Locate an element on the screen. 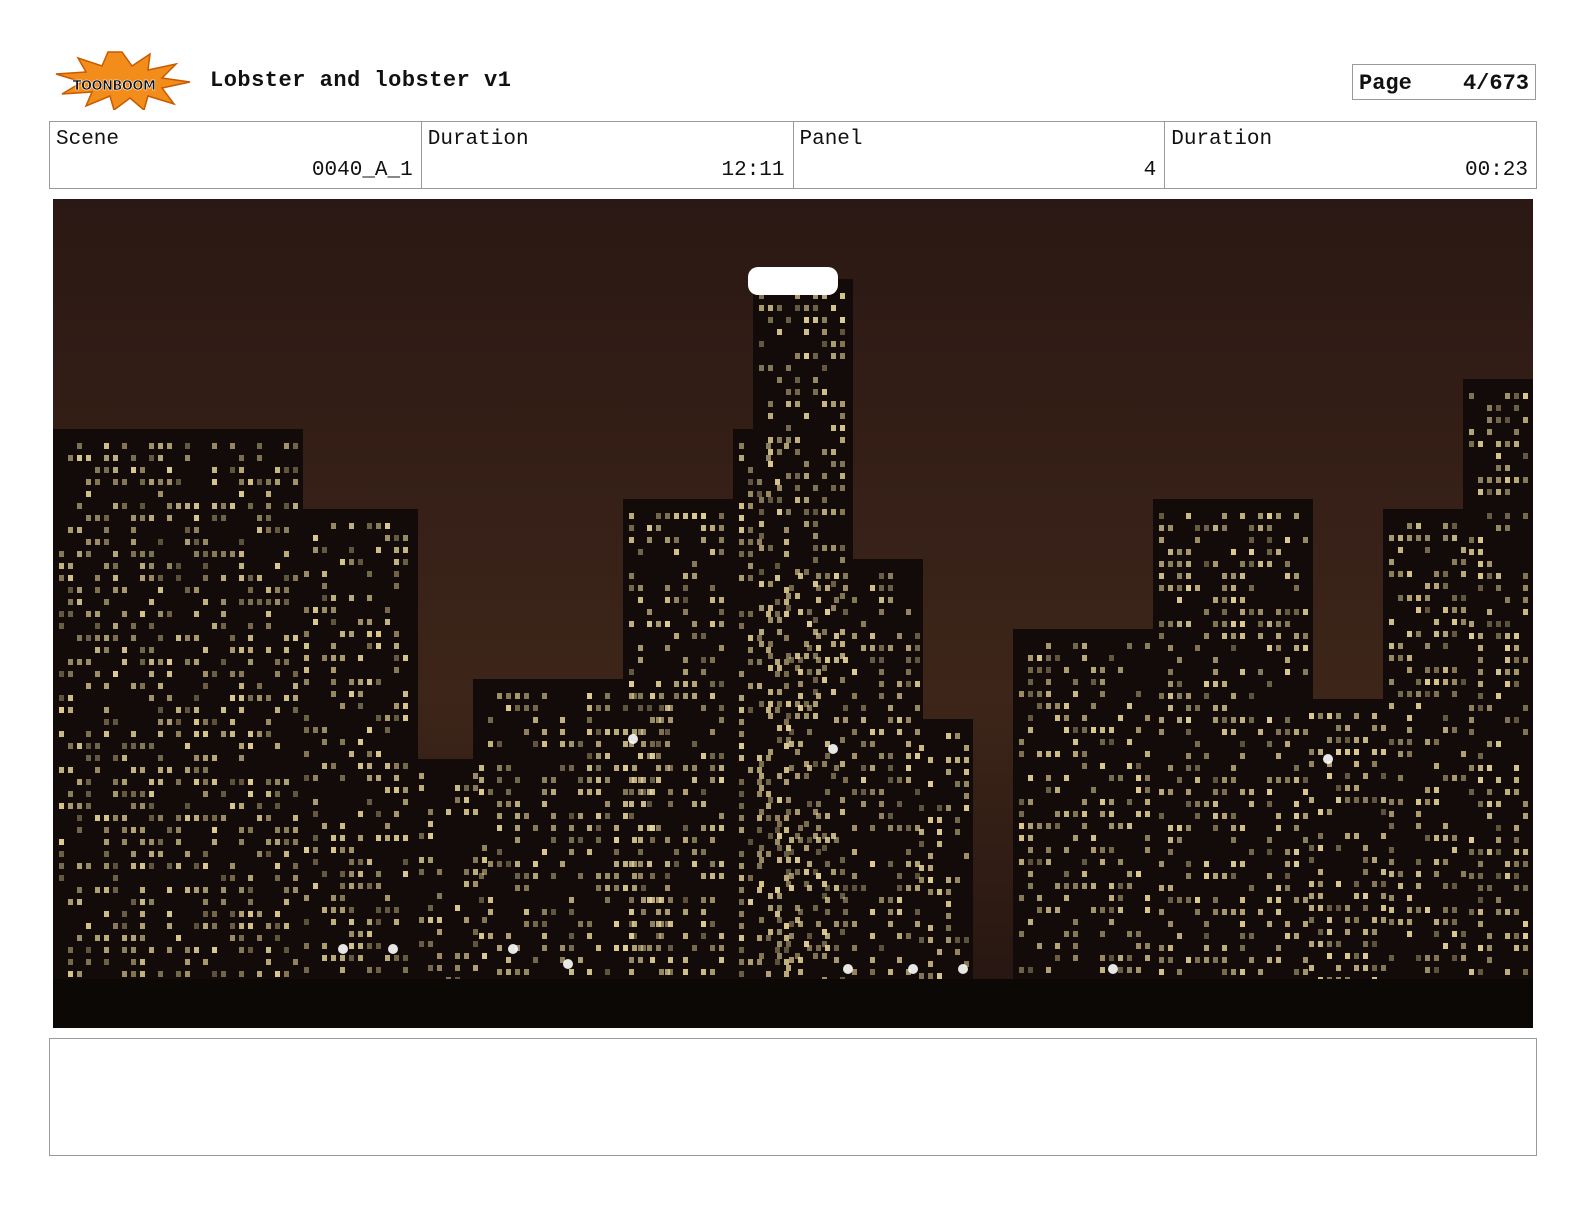  scene-label: Scene is located at coordinates (88, 139).